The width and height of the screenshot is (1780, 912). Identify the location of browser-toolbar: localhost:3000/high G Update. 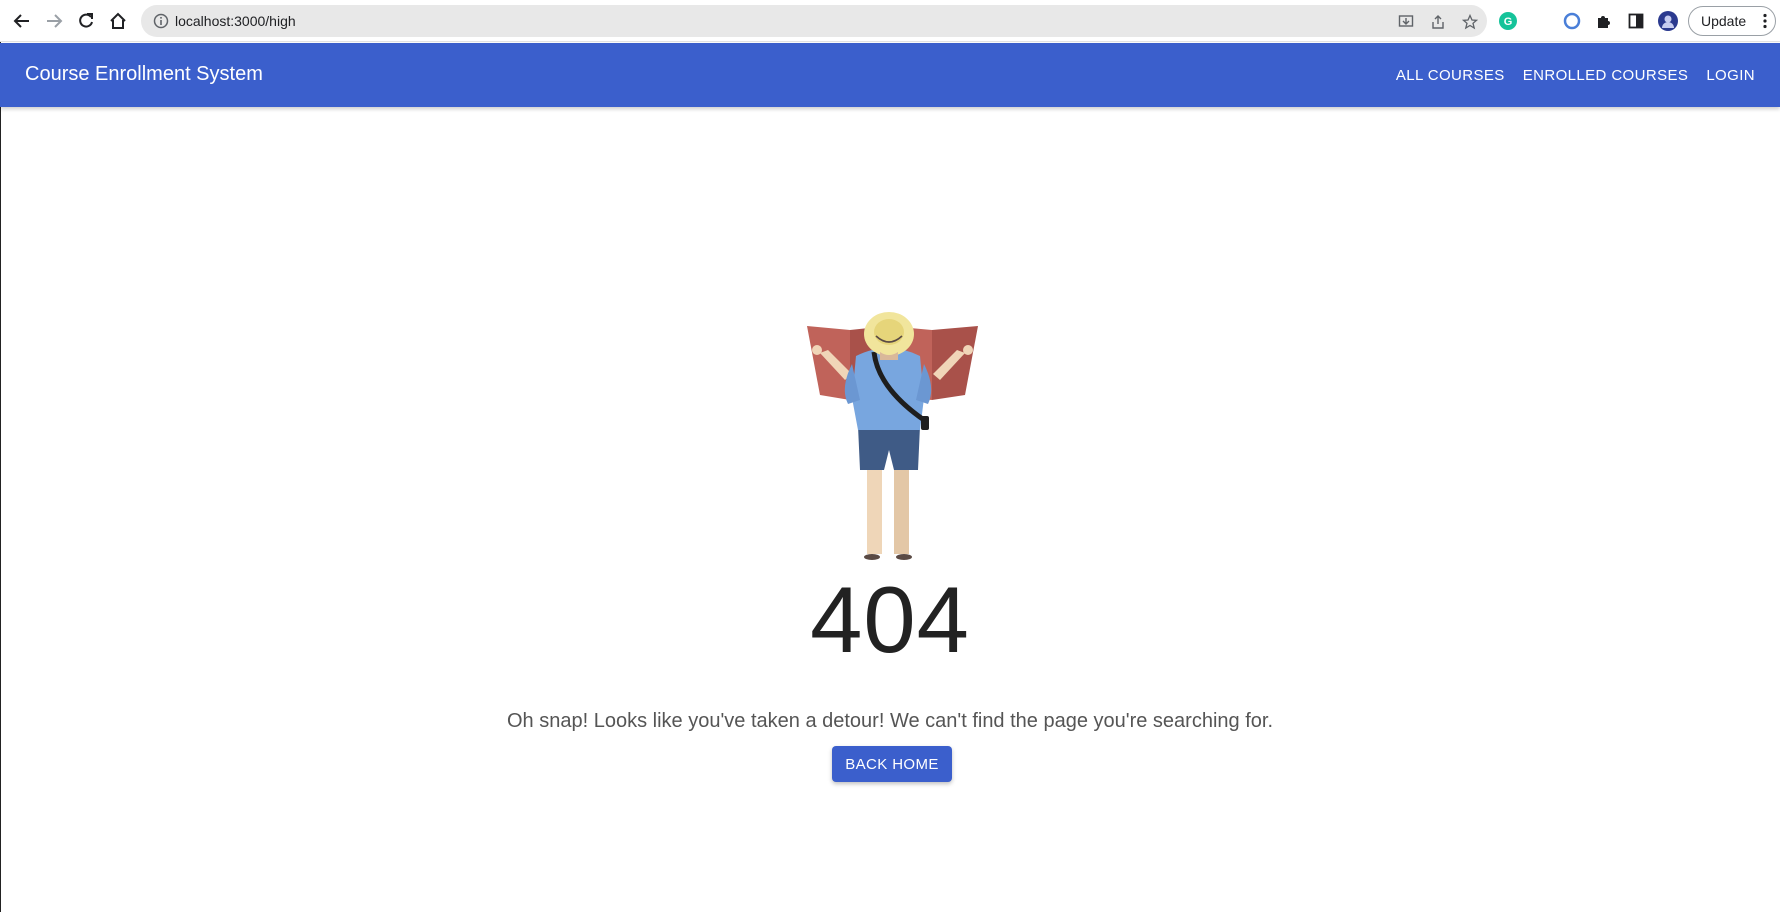
(890, 21).